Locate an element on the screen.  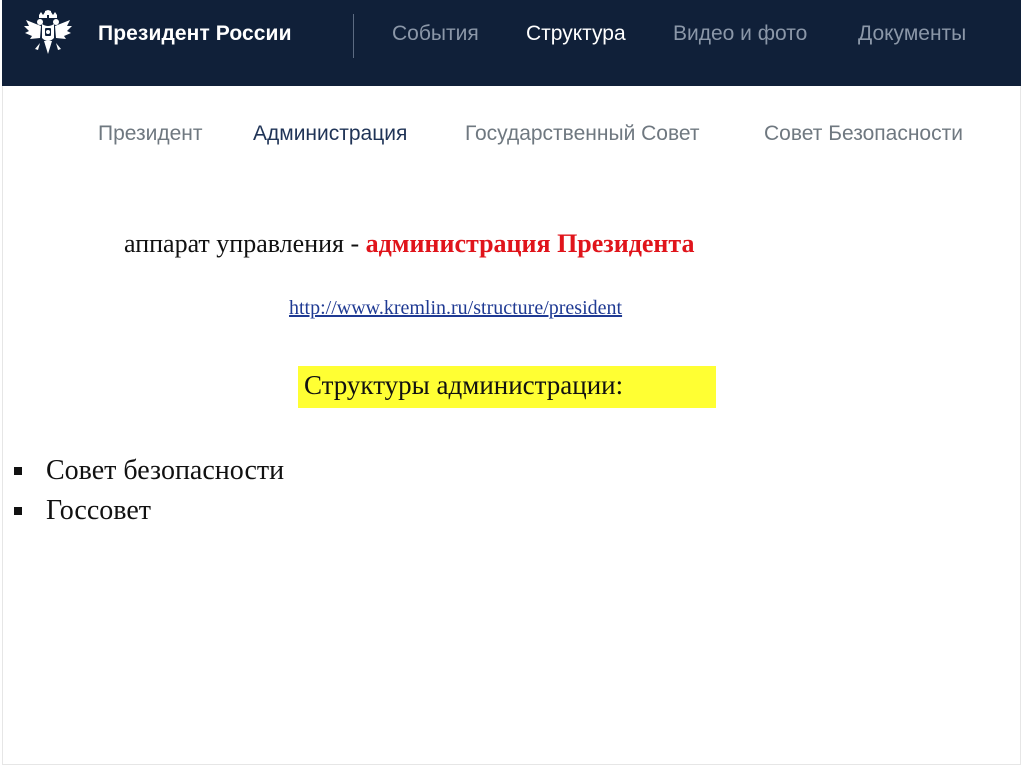
sub-nav-item-administration: Администрация is located at coordinates (330, 134).